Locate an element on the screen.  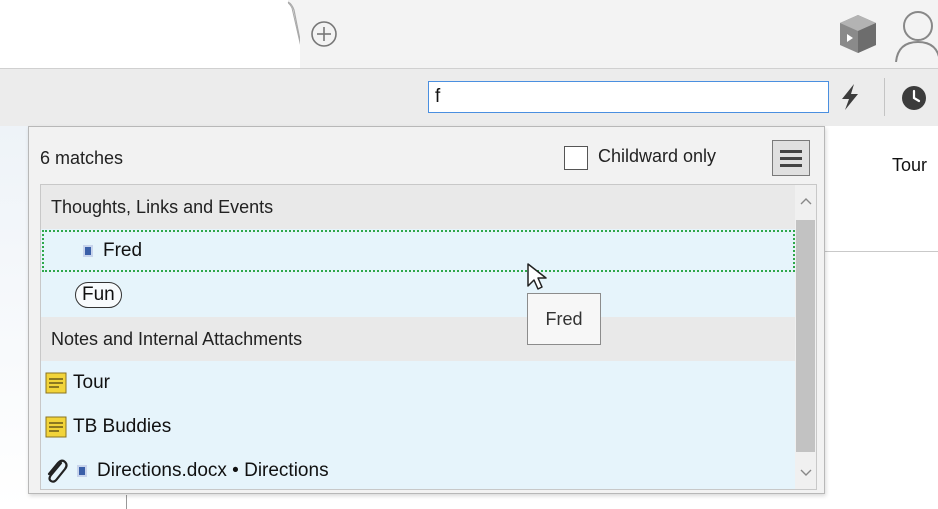
item-label: Fred is located at coordinates (123, 250).